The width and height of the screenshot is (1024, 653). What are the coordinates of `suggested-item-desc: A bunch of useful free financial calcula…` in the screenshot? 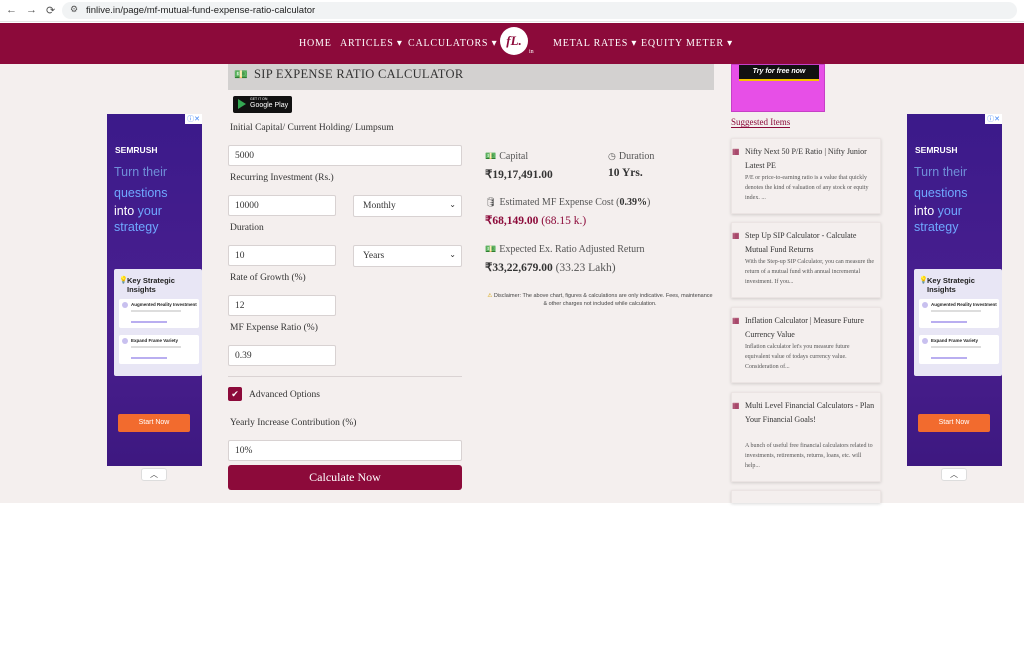 It's located at (809, 456).